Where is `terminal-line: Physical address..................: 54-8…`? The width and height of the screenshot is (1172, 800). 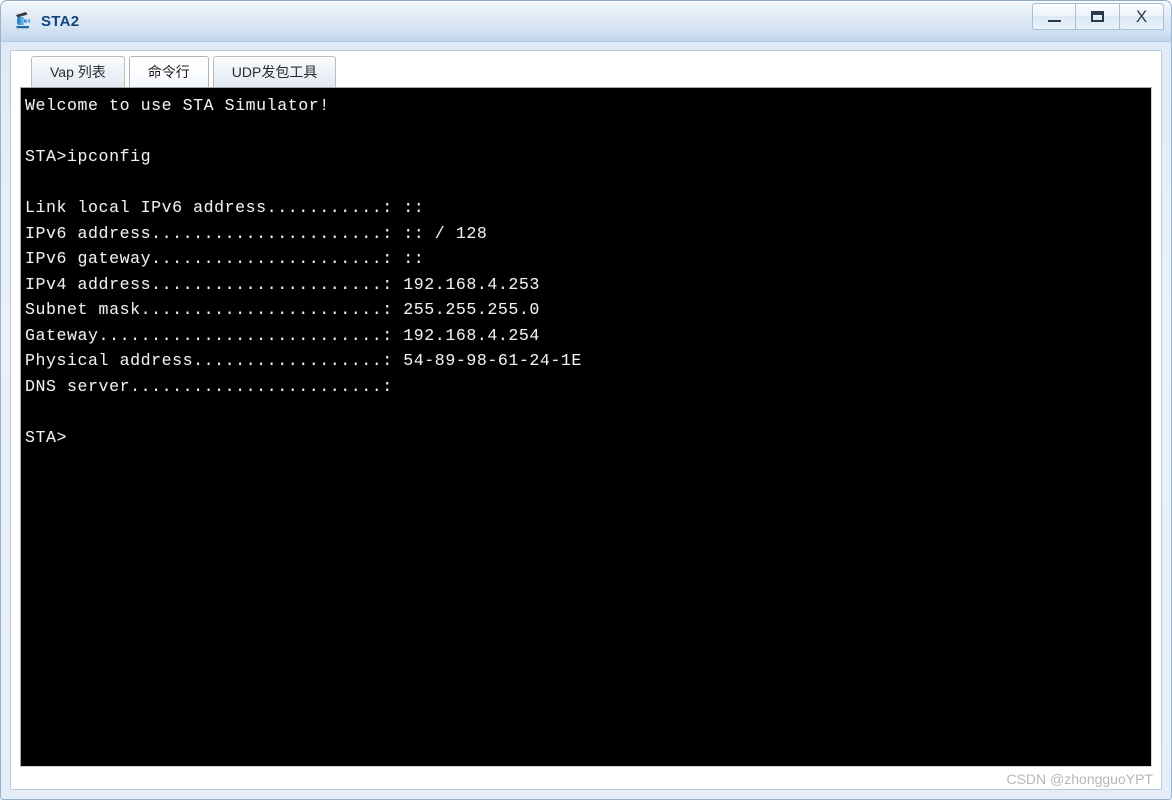
terminal-line: Physical address..................: 54-8… is located at coordinates (303, 360).